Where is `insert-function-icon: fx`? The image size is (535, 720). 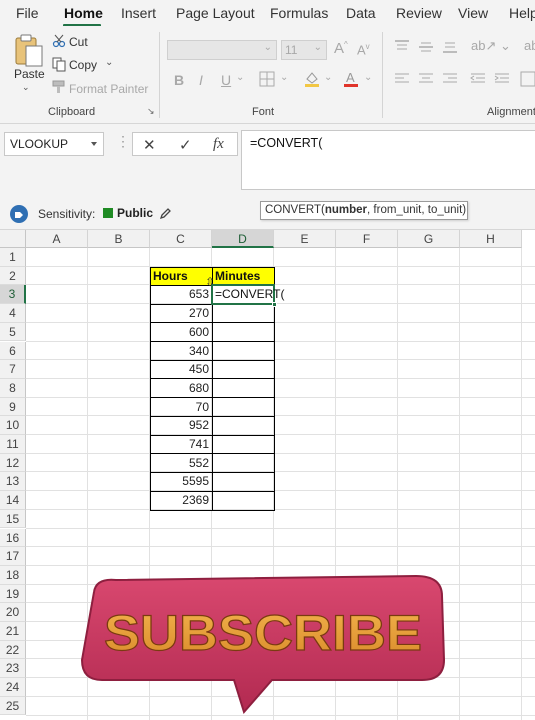
insert-function-icon: fx is located at coordinates (218, 144).